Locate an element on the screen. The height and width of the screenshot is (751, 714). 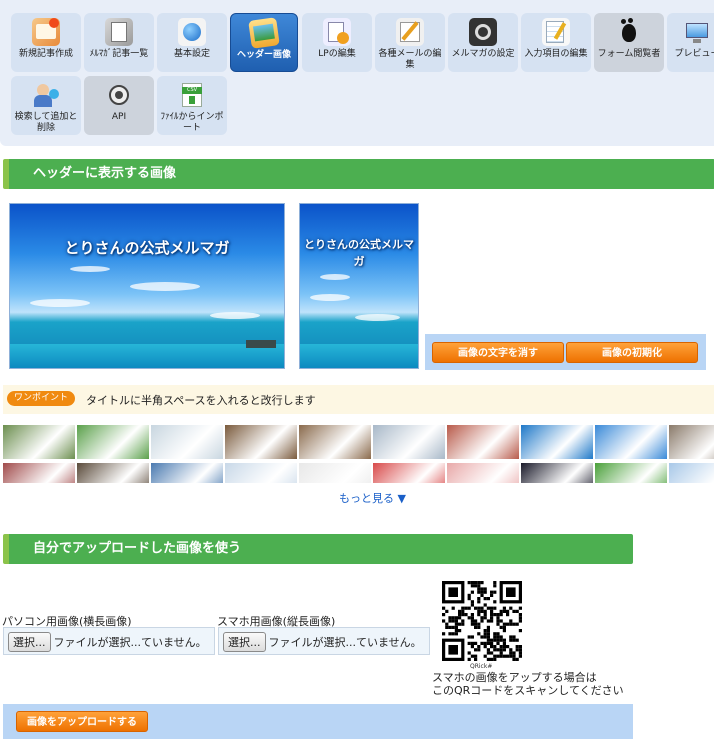
reset-image-button: 画像の初期化 is located at coordinates (632, 352).